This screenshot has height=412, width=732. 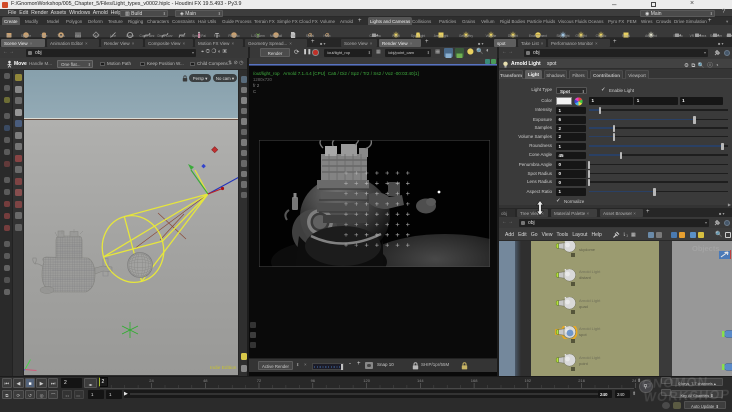 What do you see at coordinates (366, 380) in the screenshot?
I see `svg-text: 120` at bounding box center [366, 380].